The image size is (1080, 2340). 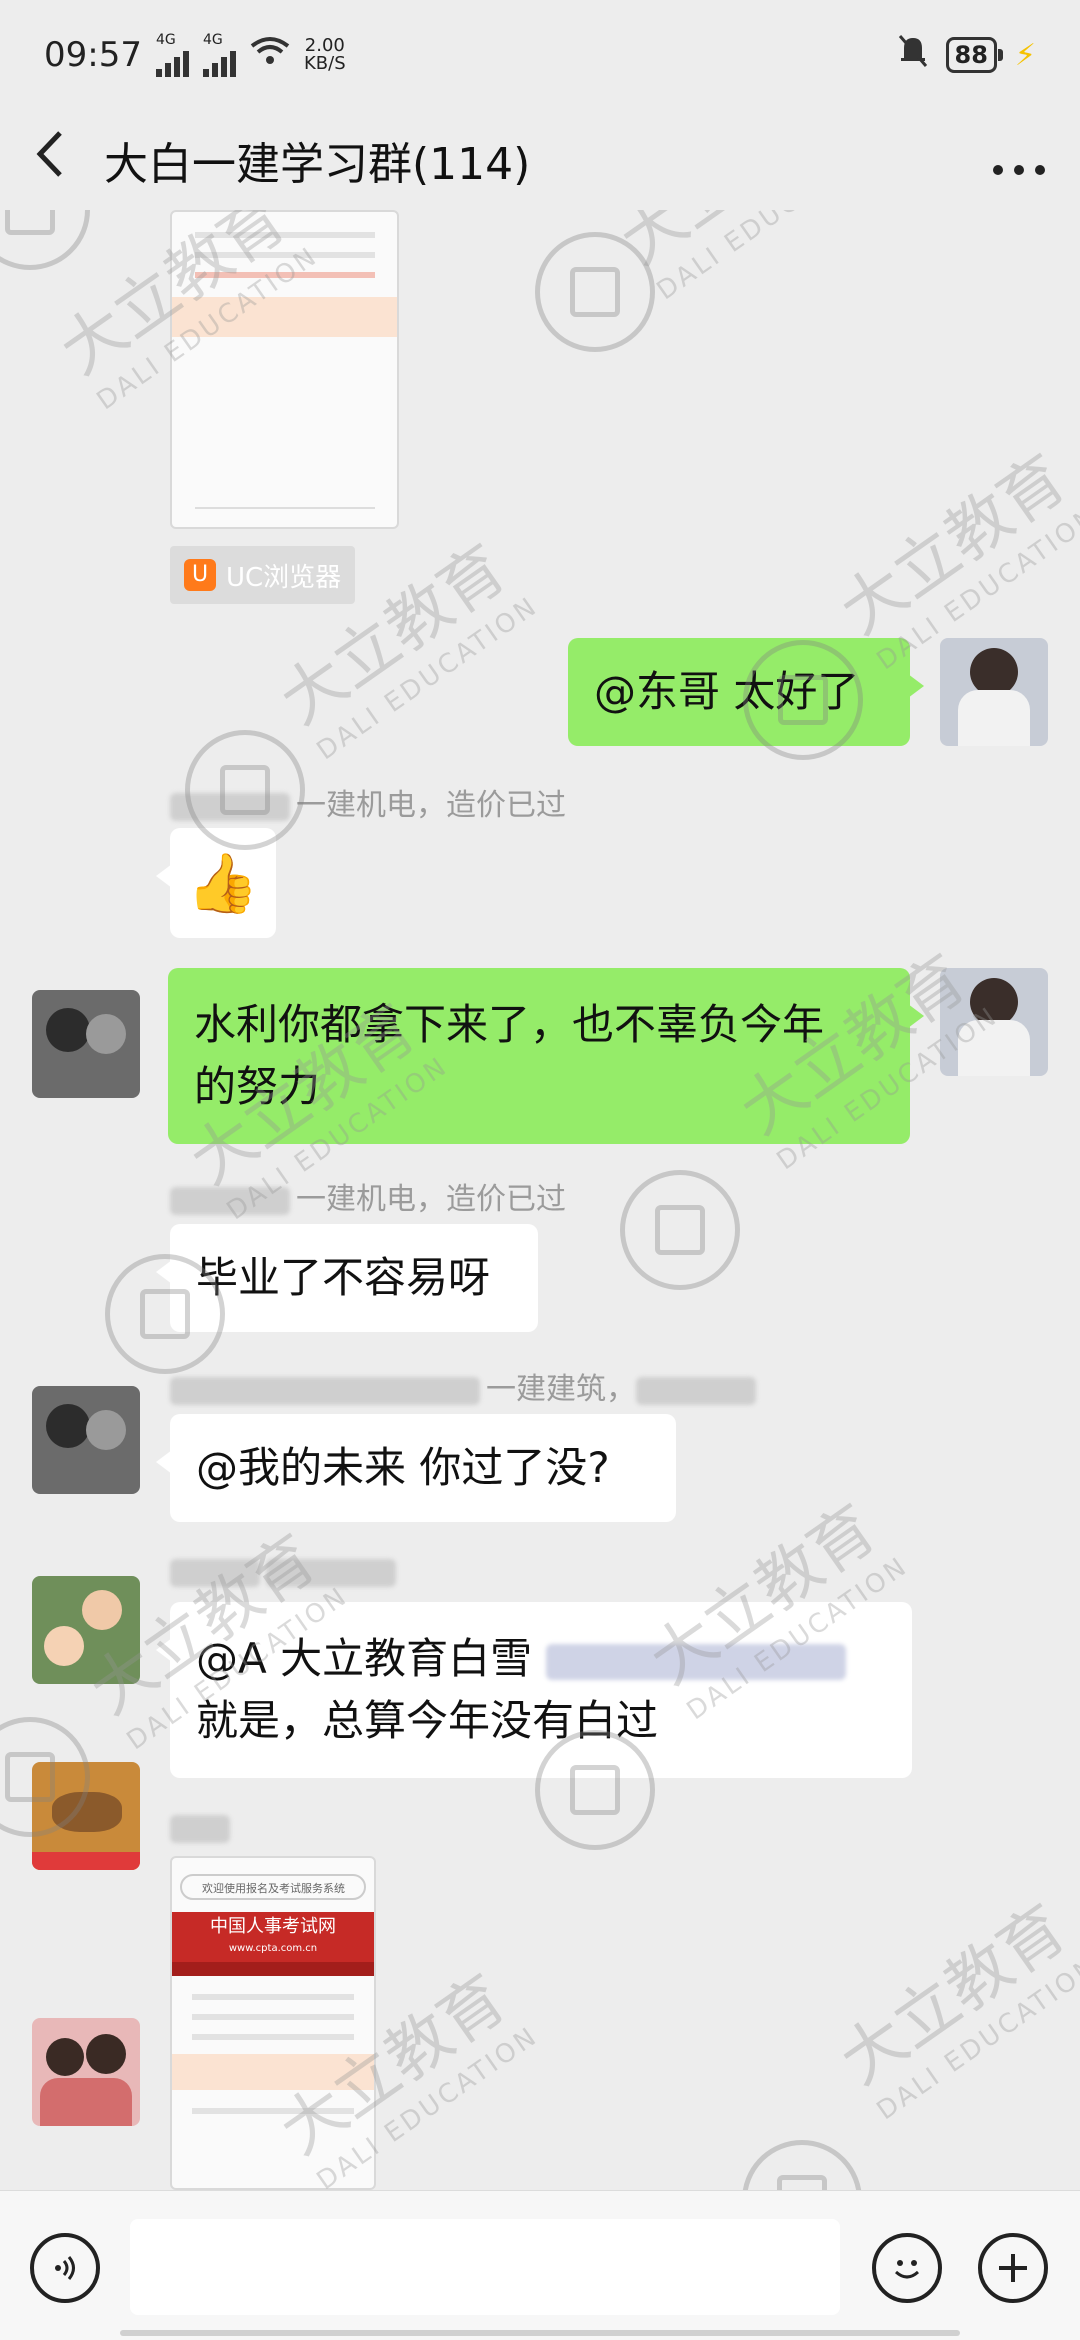 I want to click on status-right: 88 ⚡, so click(x=967, y=55).